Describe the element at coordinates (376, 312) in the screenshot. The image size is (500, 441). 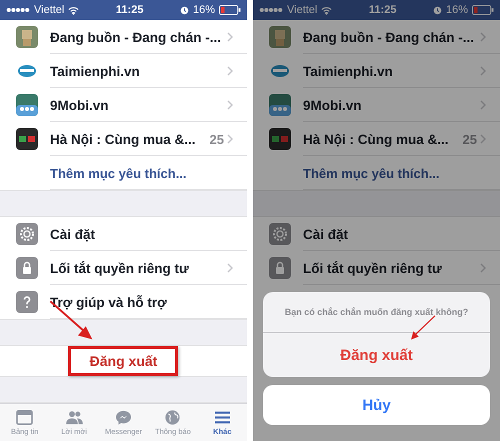
I see `confirm-message: Bạn có chắc chắn muốn đăng xuất không?` at that location.